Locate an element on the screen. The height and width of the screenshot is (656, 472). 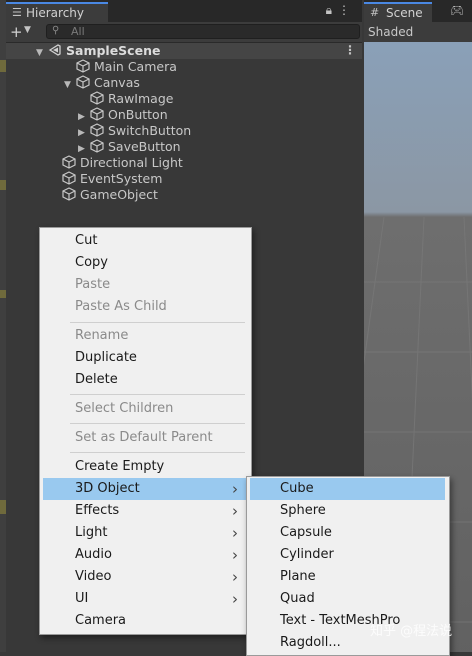
submenu-item: Capsule is located at coordinates (347, 533).